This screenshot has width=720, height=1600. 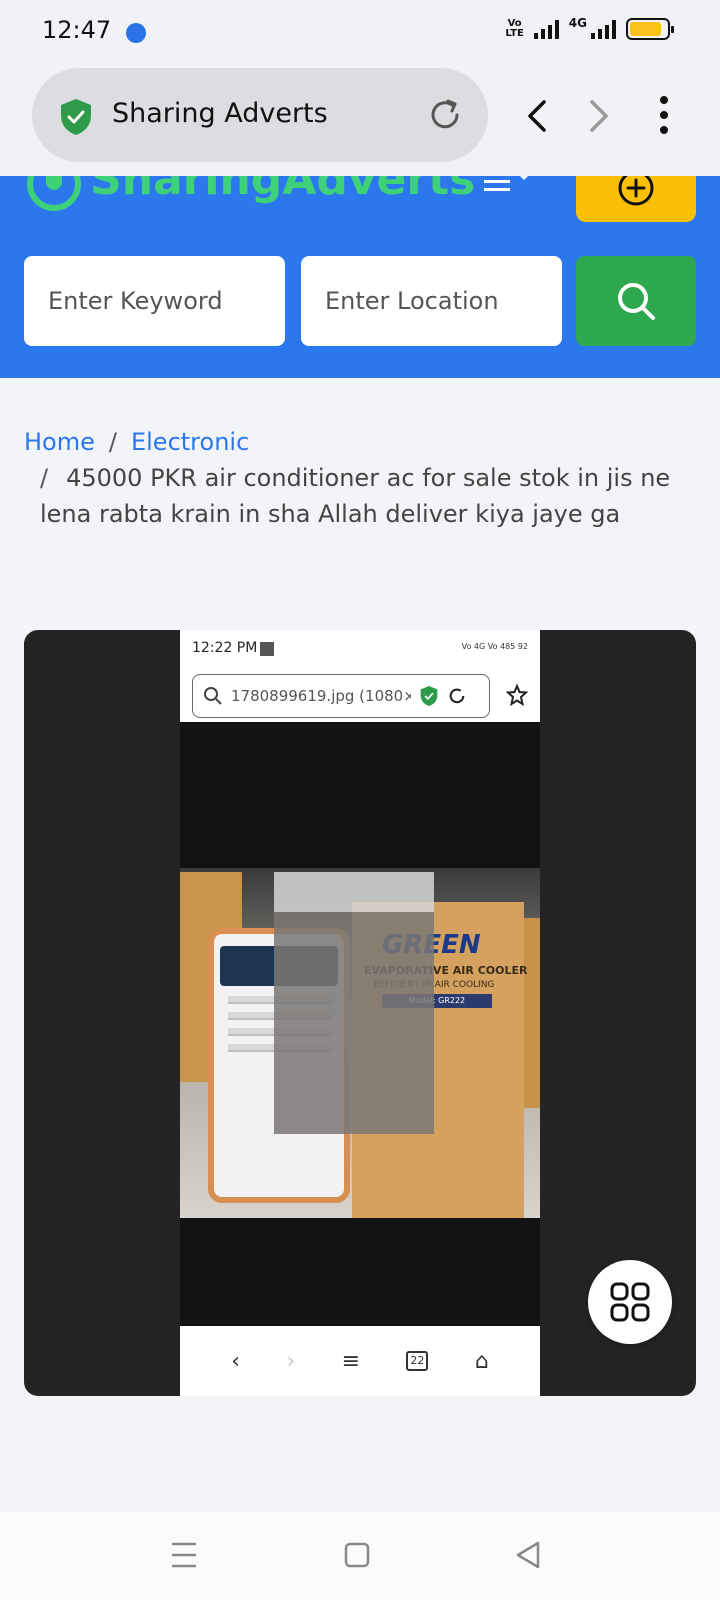 What do you see at coordinates (494, 646) in the screenshot?
I see `image-status-signal: Vo 4G Vo 485 92` at bounding box center [494, 646].